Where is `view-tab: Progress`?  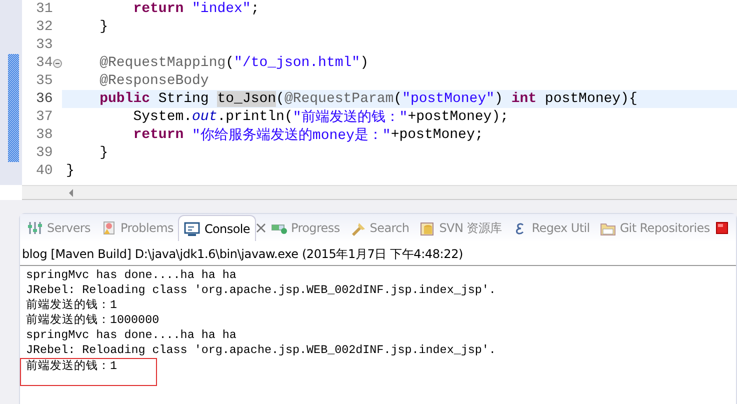 view-tab: Progress is located at coordinates (305, 228).